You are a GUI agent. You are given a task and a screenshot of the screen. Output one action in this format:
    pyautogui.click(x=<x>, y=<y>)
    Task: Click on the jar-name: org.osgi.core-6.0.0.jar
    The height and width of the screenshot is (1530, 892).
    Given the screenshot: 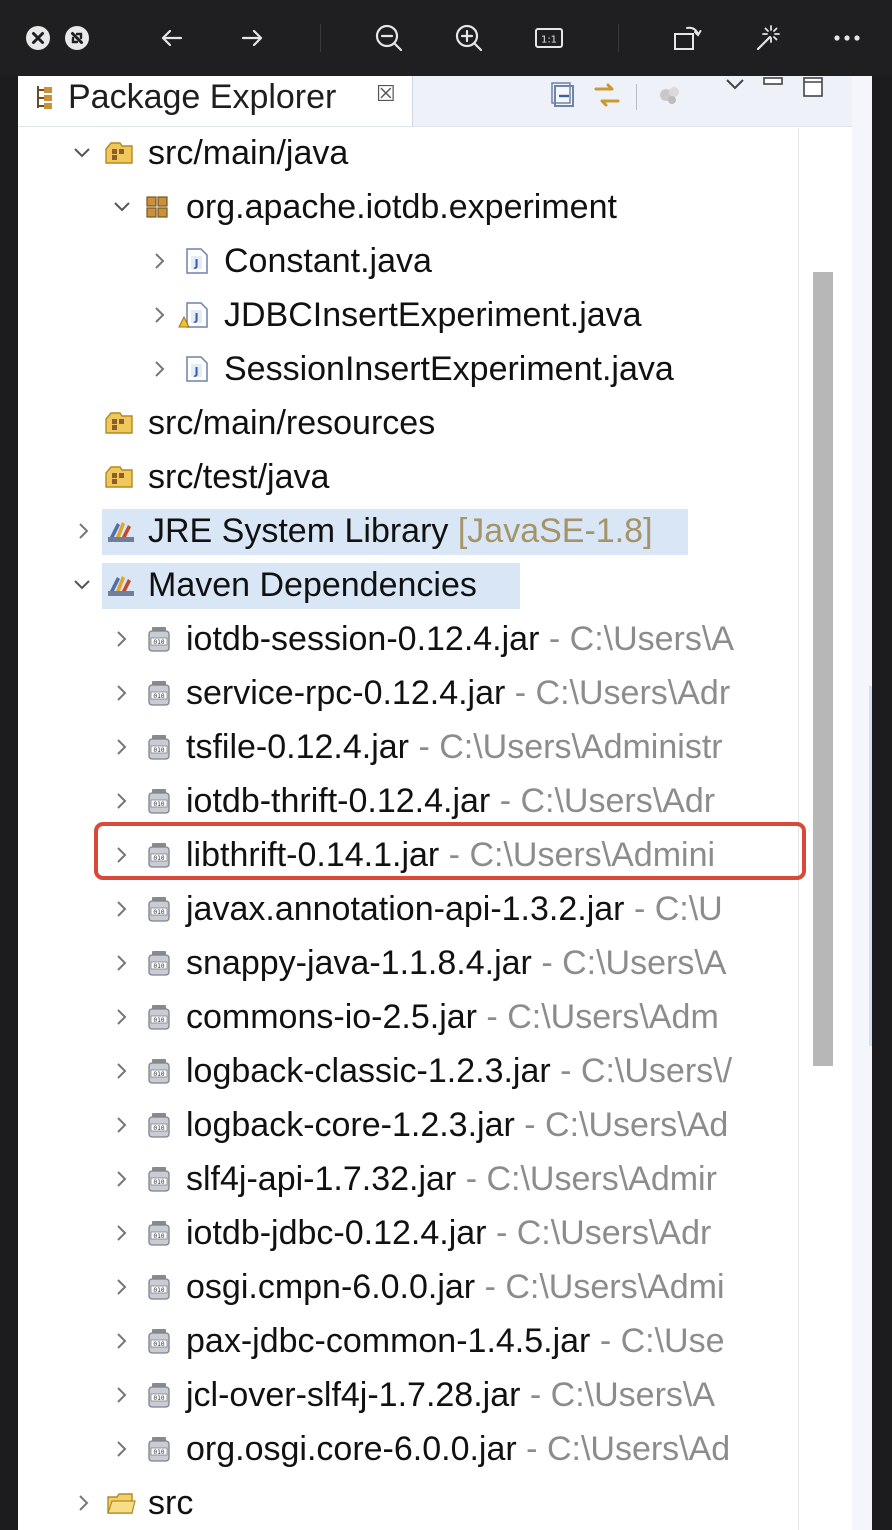 What is the action you would take?
    pyautogui.click(x=351, y=1449)
    